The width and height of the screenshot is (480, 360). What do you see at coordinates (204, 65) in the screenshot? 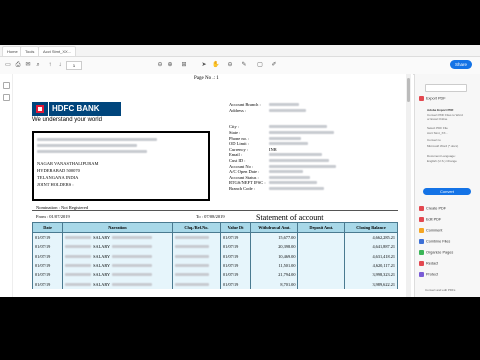
I see `cursor-icon: ➤` at bounding box center [204, 65].